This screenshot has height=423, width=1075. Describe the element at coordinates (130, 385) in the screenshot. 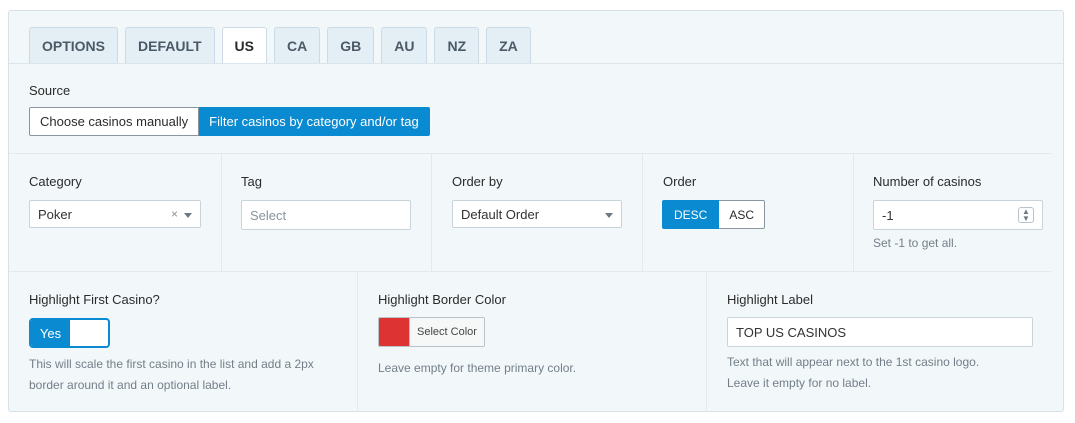

I see `highlight-first-help-2: border around it and an optional label.` at that location.